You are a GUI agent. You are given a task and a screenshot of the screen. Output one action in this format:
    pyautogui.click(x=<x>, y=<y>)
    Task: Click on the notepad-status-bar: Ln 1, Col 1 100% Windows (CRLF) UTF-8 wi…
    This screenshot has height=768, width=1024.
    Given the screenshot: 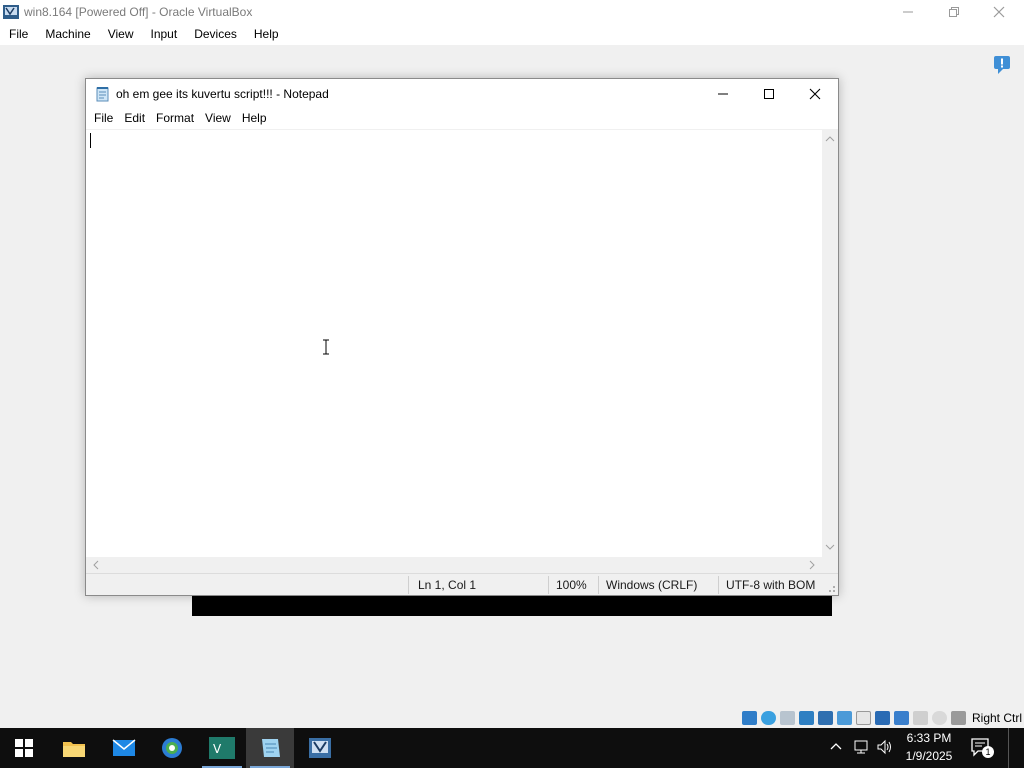 What is the action you would take?
    pyautogui.click(x=462, y=584)
    